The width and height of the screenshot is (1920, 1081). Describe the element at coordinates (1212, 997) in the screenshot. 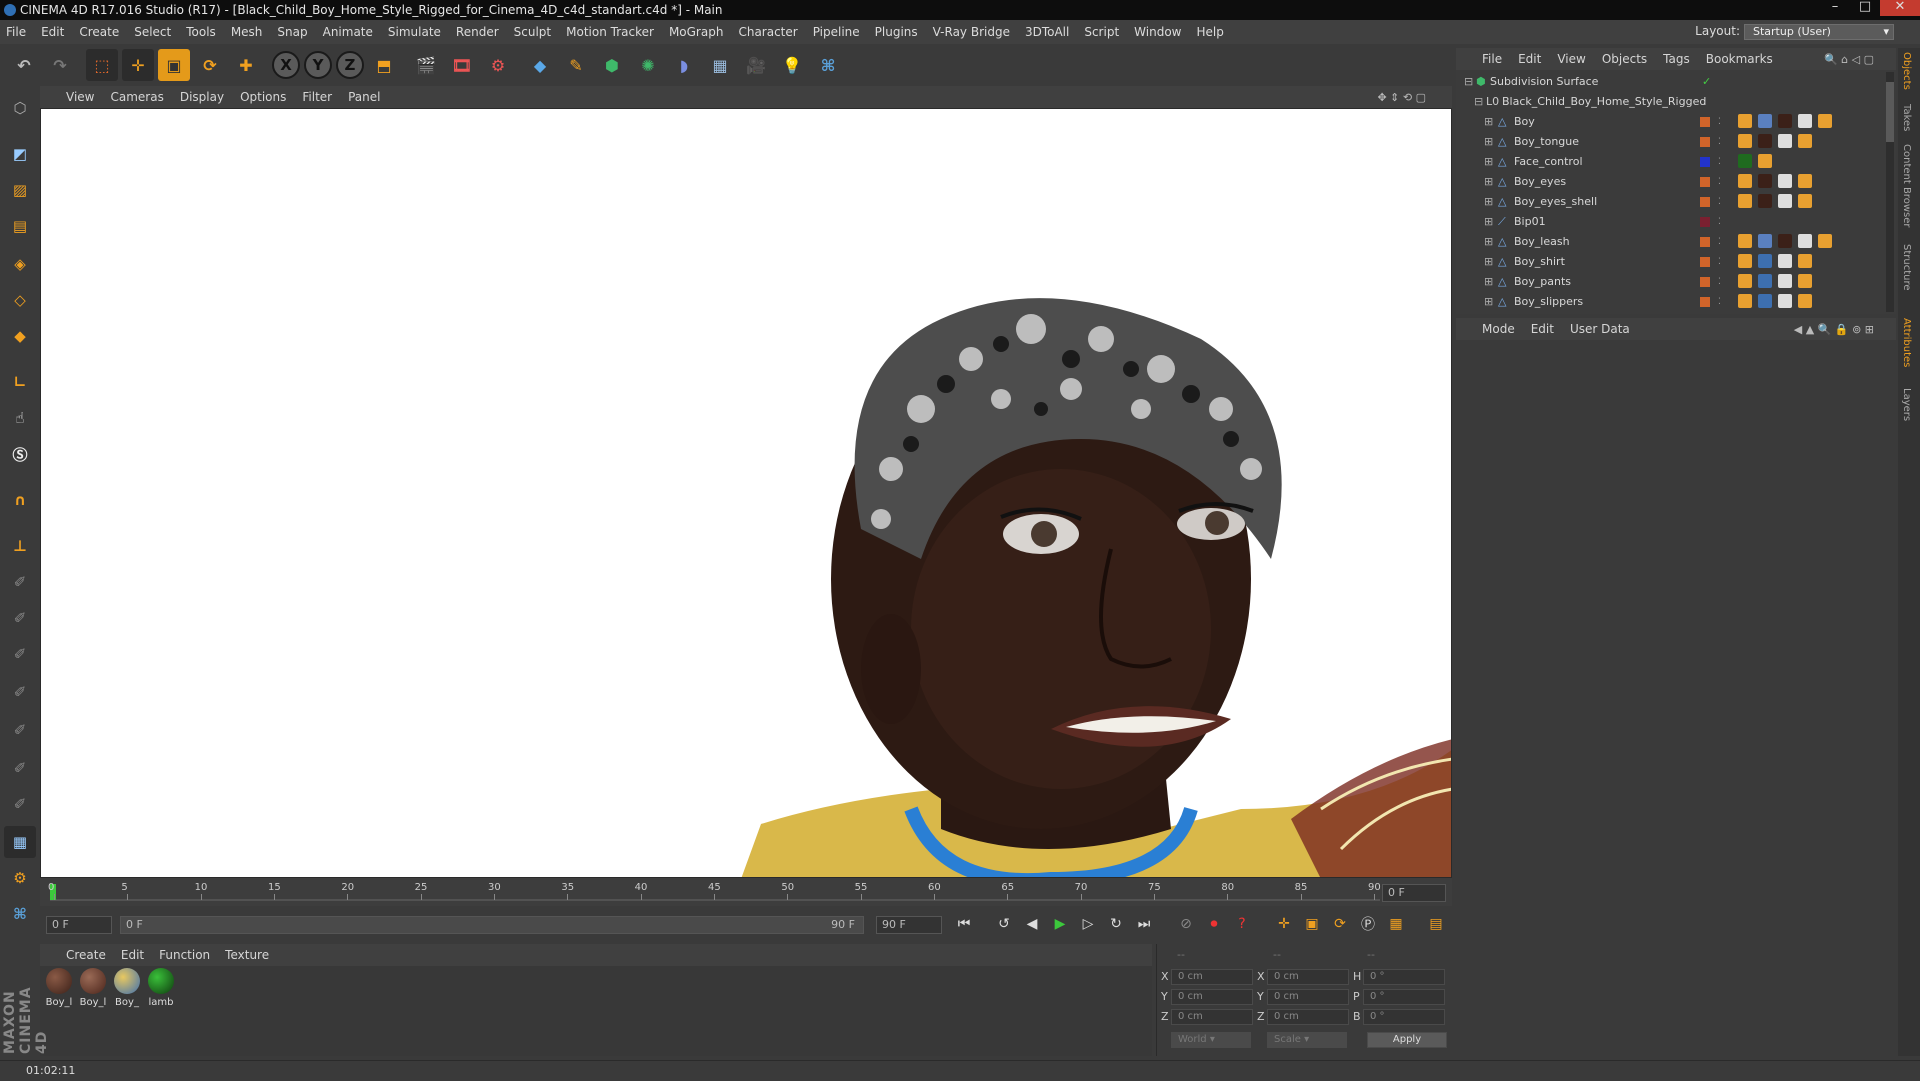

I see `position-y-field: 0 cm` at that location.